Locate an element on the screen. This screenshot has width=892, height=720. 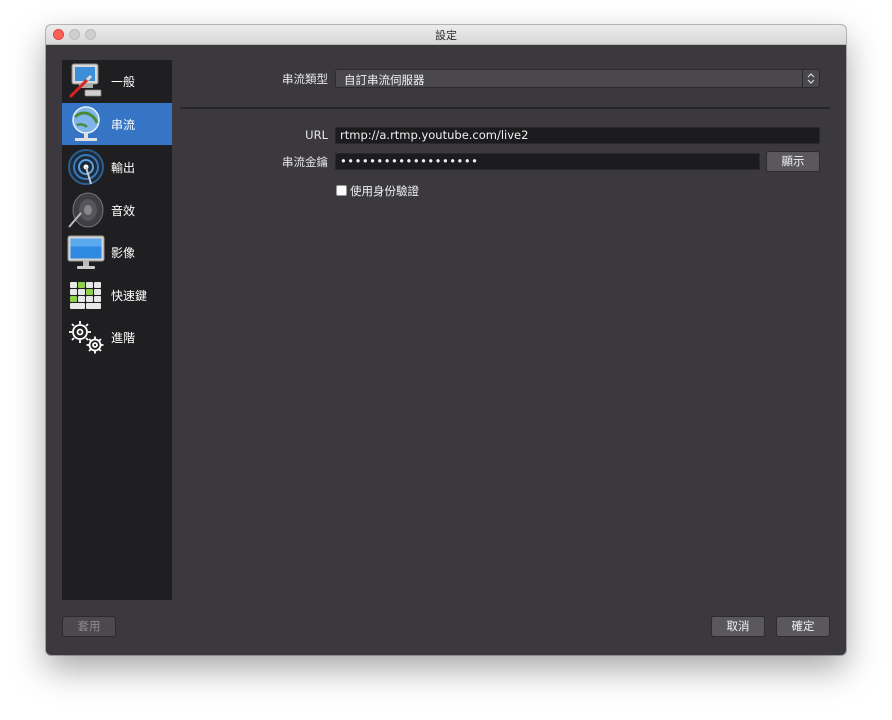
sidebar-item-stream: 串流 is located at coordinates (117, 124).